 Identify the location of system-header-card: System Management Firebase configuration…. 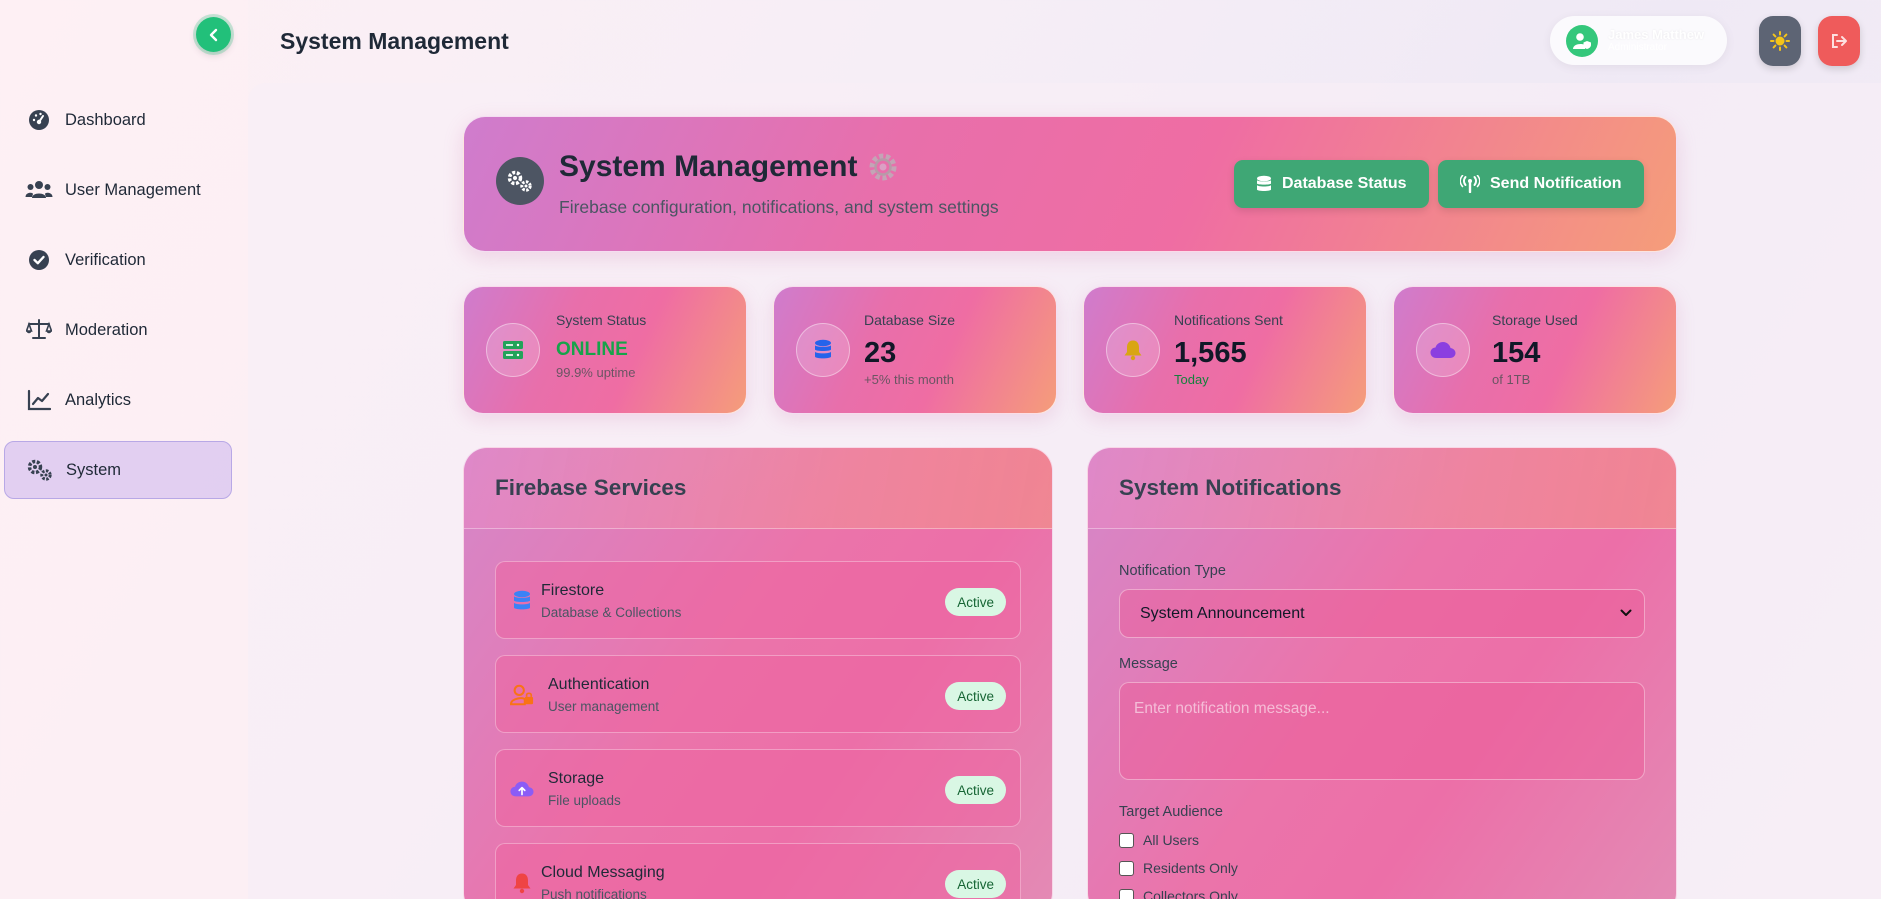
(1070, 184).